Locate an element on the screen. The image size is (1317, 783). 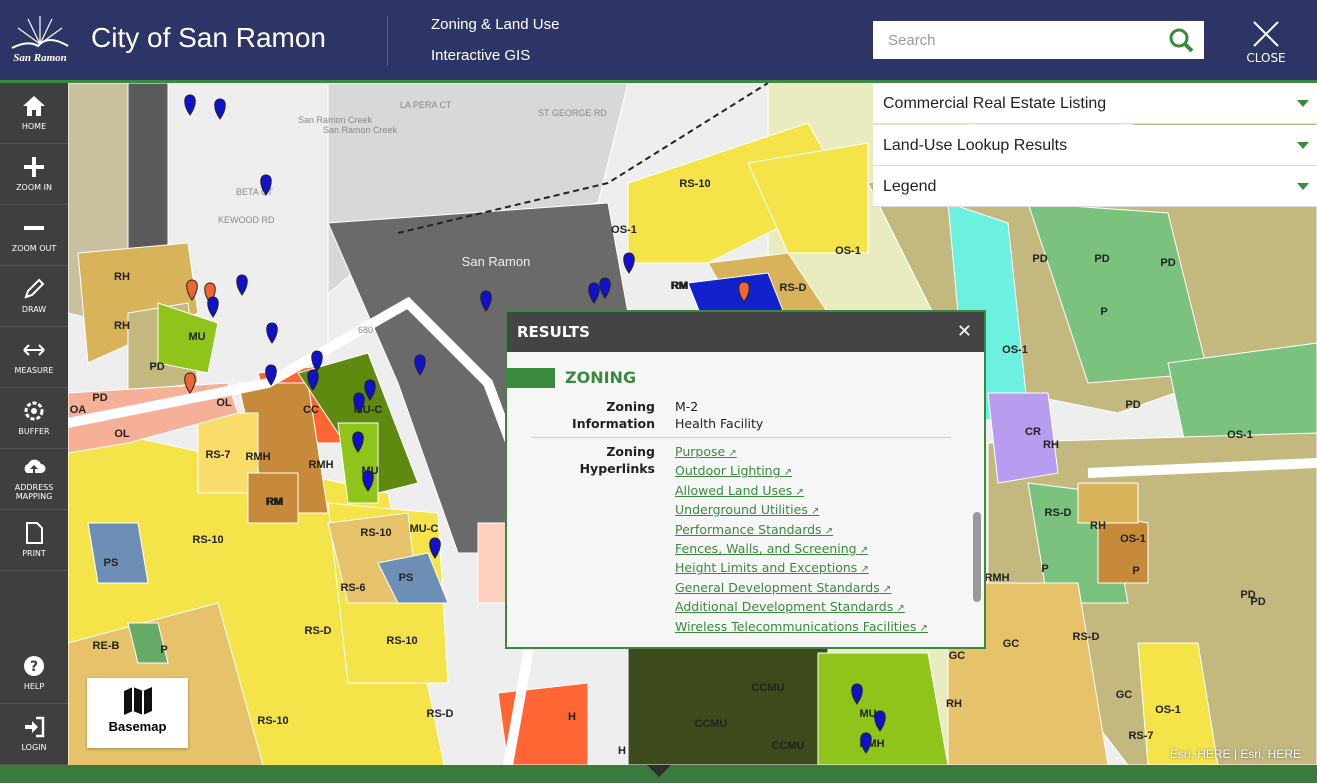
expand-handle is located at coordinates (659, 771).